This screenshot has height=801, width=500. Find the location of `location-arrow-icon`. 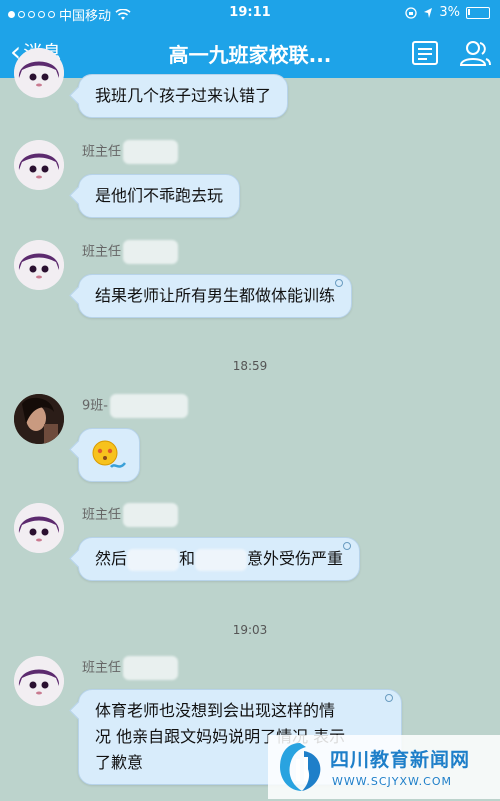

location-arrow-icon is located at coordinates (428, 12).